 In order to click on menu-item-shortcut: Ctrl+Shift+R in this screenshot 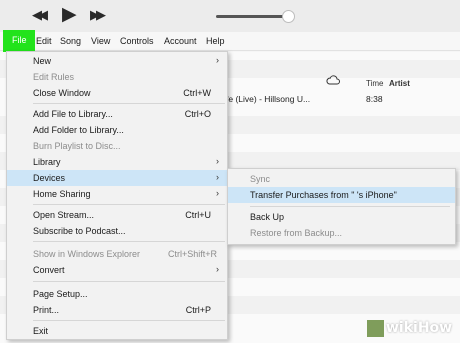, I will do `click(192, 254)`.